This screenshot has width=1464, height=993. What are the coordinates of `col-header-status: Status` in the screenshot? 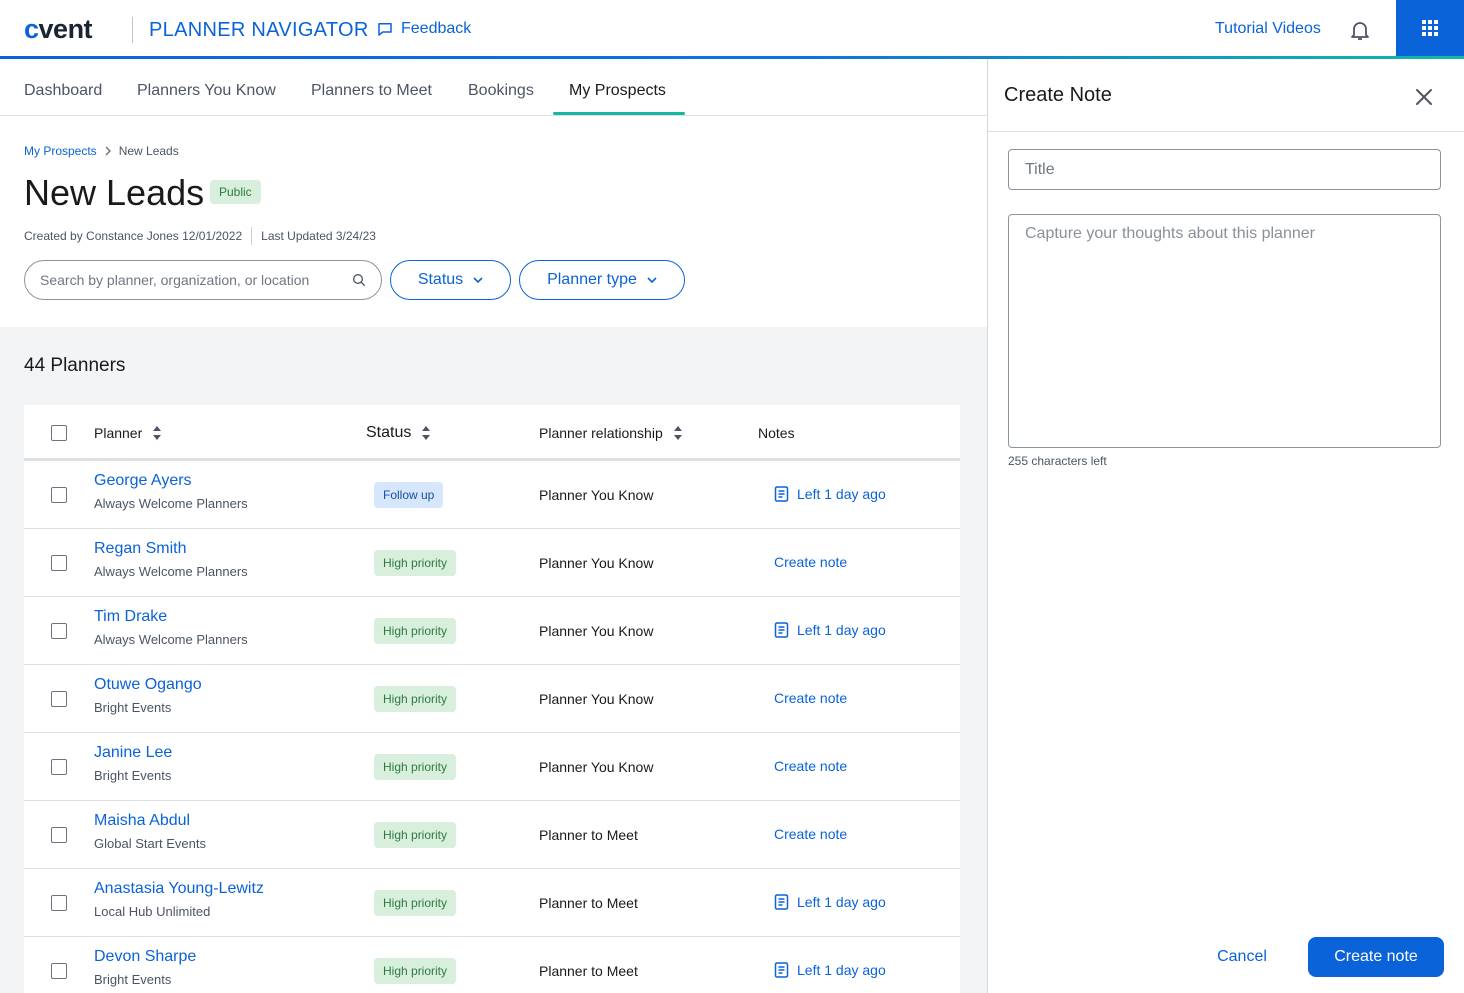 It's located at (398, 433).